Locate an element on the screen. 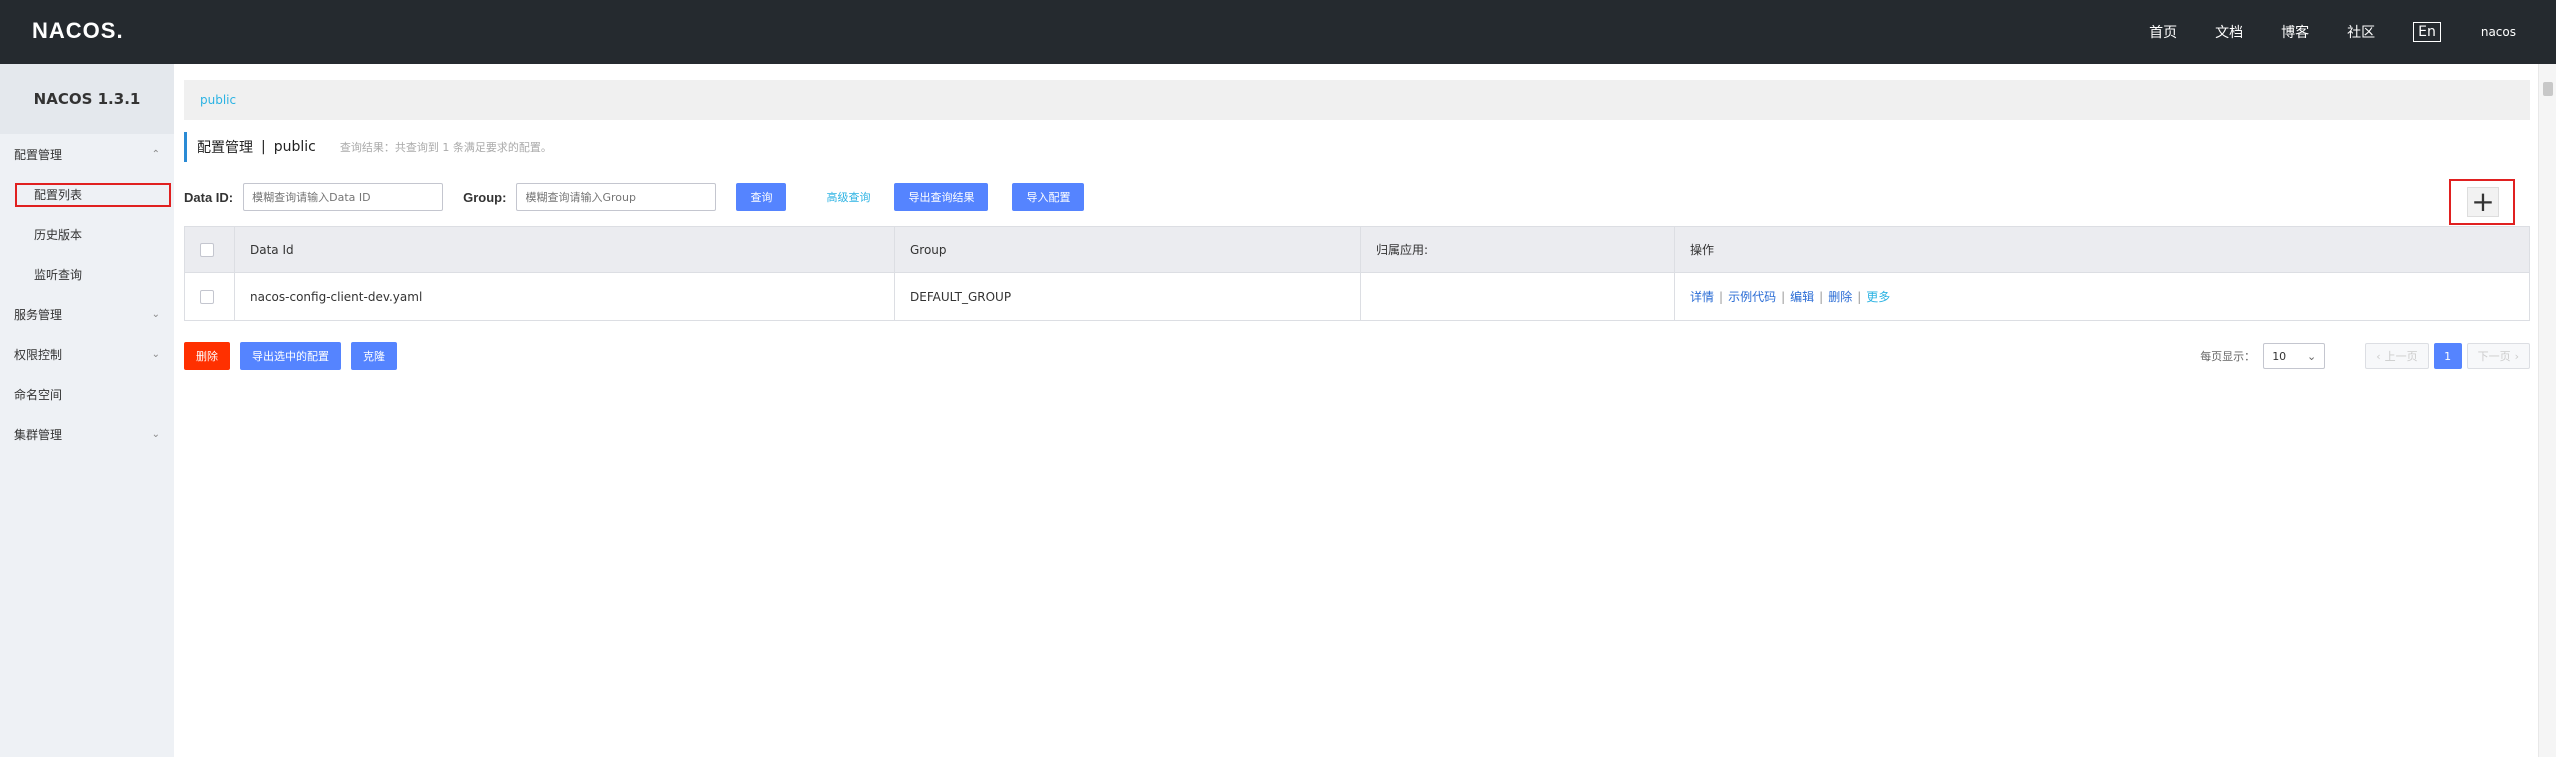 This screenshot has height=757, width=2556. export-selected-button: 导出选中的配置 is located at coordinates (290, 356).